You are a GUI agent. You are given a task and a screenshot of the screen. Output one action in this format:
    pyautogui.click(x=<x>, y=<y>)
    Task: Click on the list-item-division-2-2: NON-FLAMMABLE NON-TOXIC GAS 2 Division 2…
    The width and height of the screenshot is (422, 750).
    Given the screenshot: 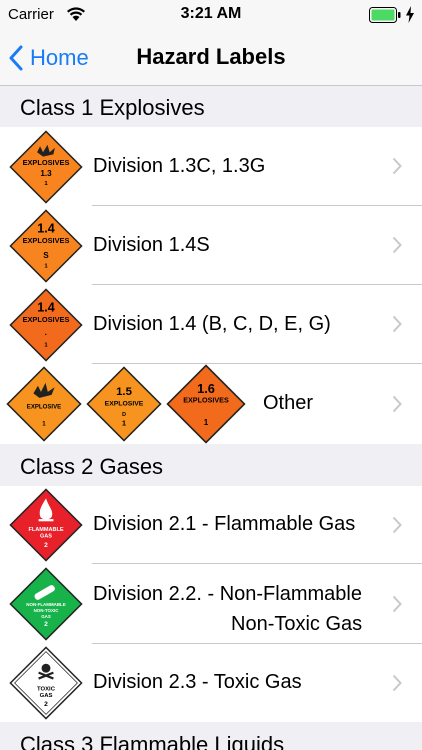 What is the action you would take?
    pyautogui.click(x=211, y=604)
    